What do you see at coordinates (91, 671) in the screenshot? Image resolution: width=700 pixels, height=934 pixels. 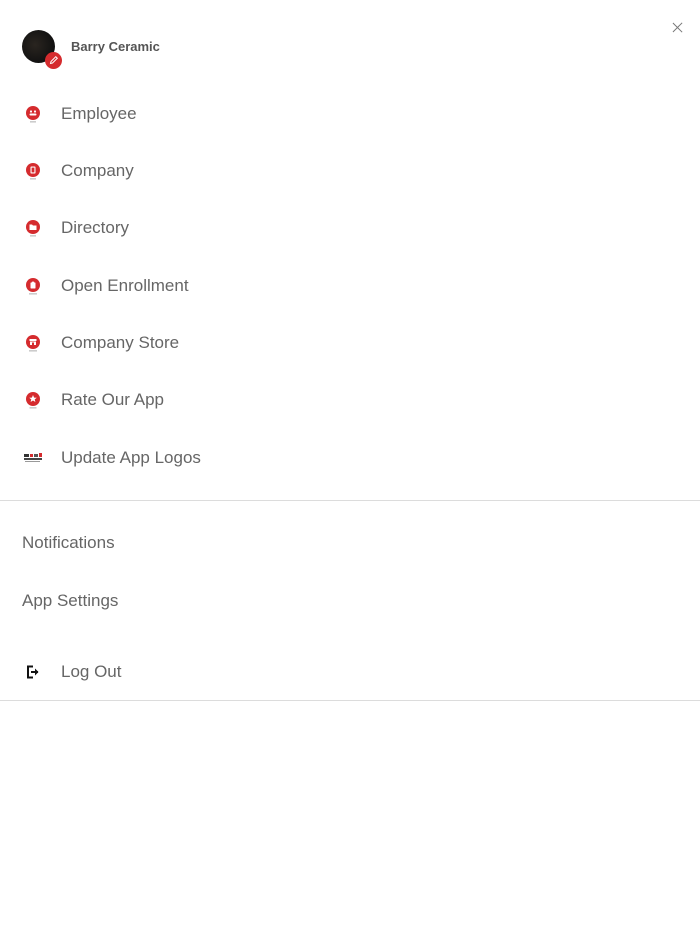 I see `logout-label: Log Out` at bounding box center [91, 671].